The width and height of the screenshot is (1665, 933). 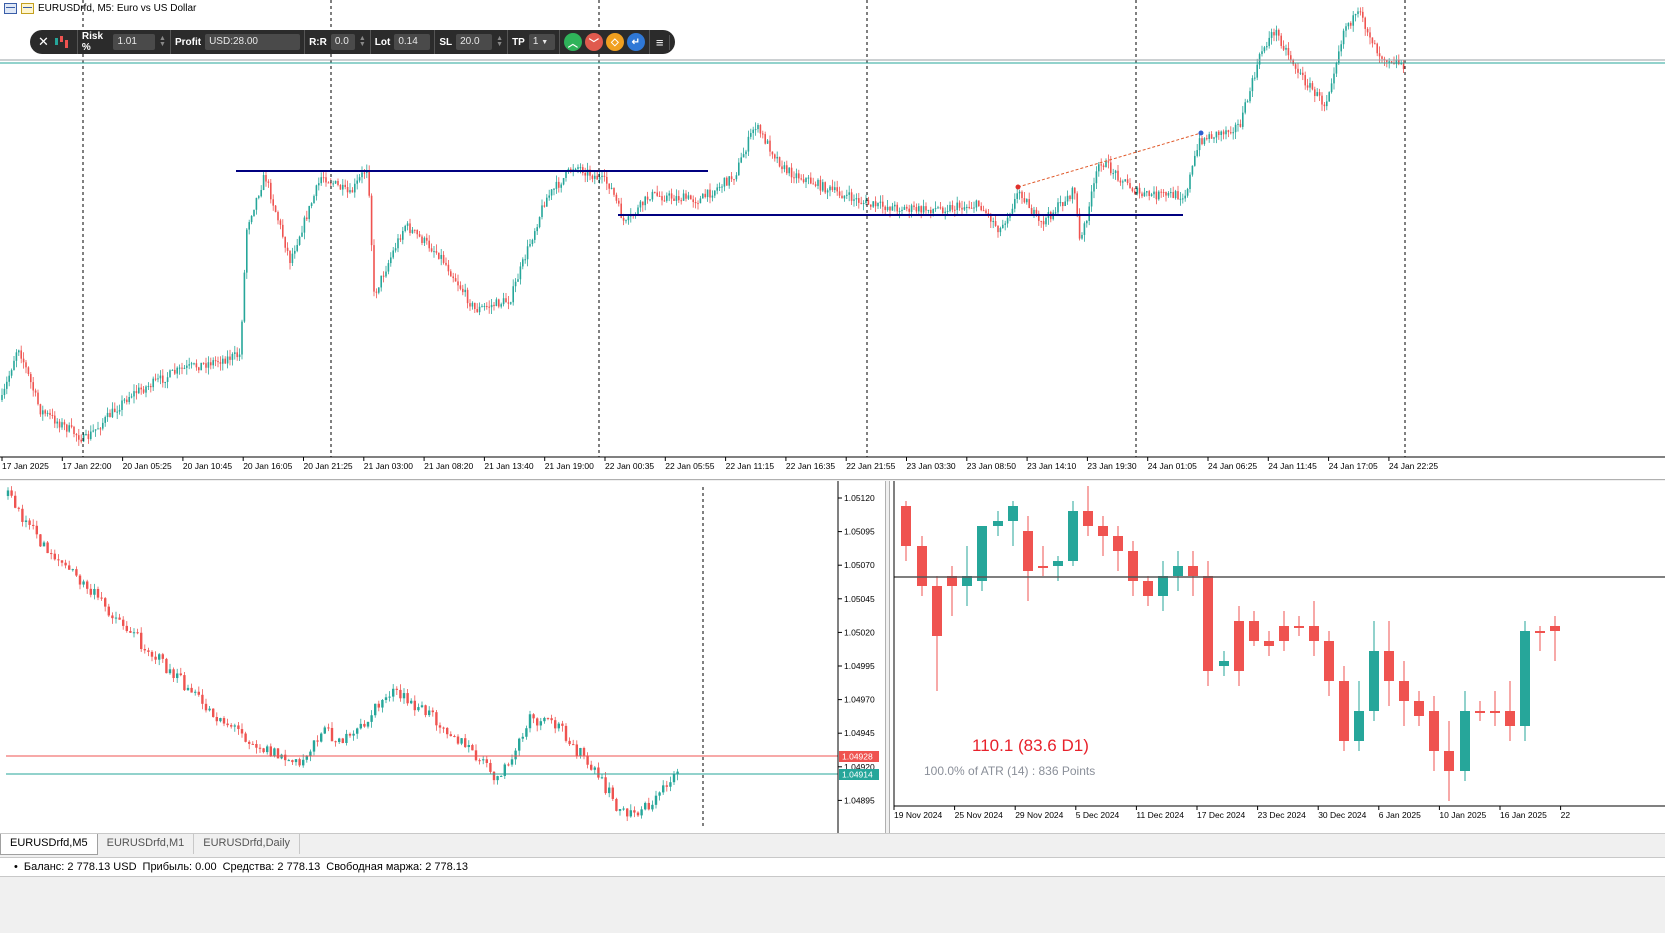 I want to click on profit-input: USD:28.00, so click(x=253, y=42).